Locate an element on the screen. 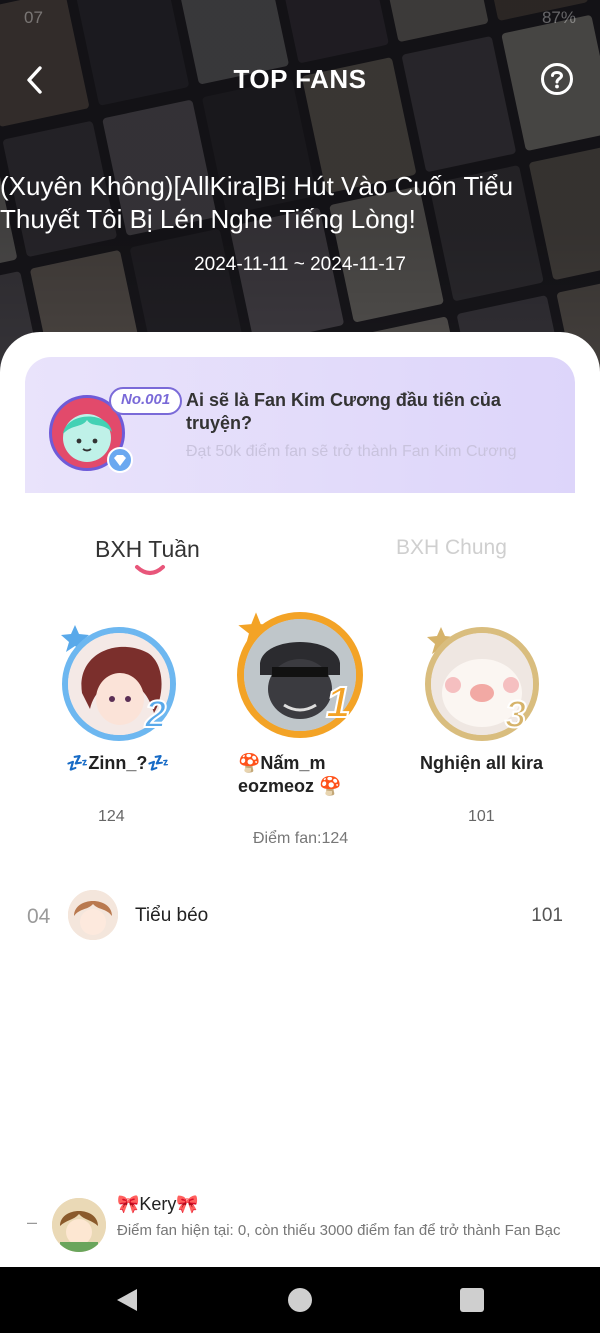 The image size is (600, 1333). system-nav-bar is located at coordinates (300, 1300).